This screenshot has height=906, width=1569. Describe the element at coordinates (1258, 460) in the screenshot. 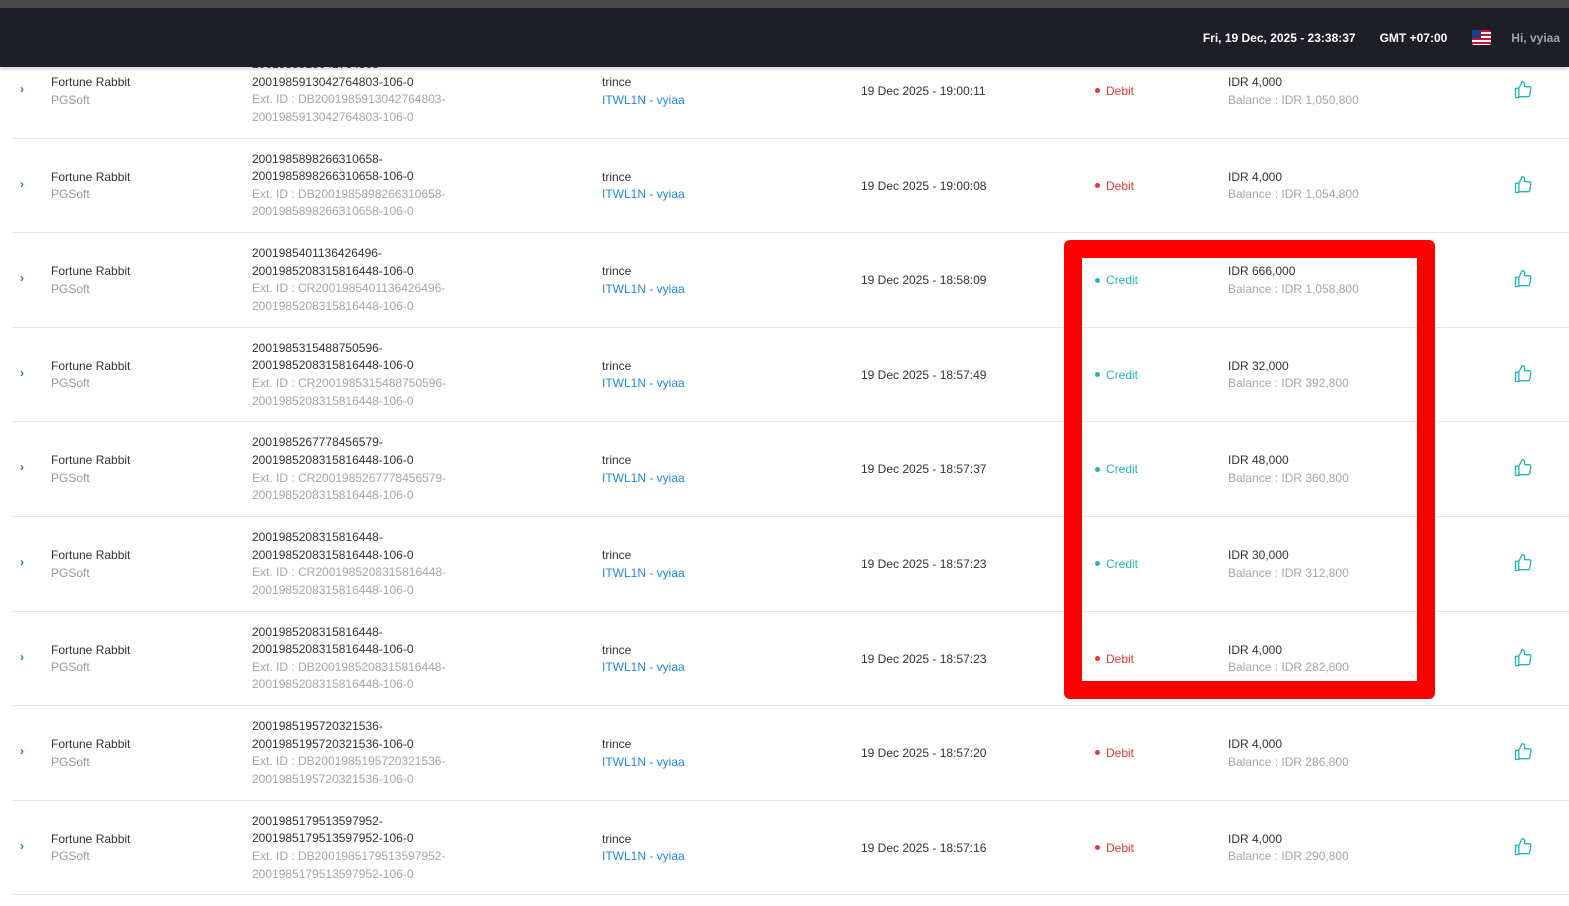

I see `transaction-amount: IDR 48,000` at that location.